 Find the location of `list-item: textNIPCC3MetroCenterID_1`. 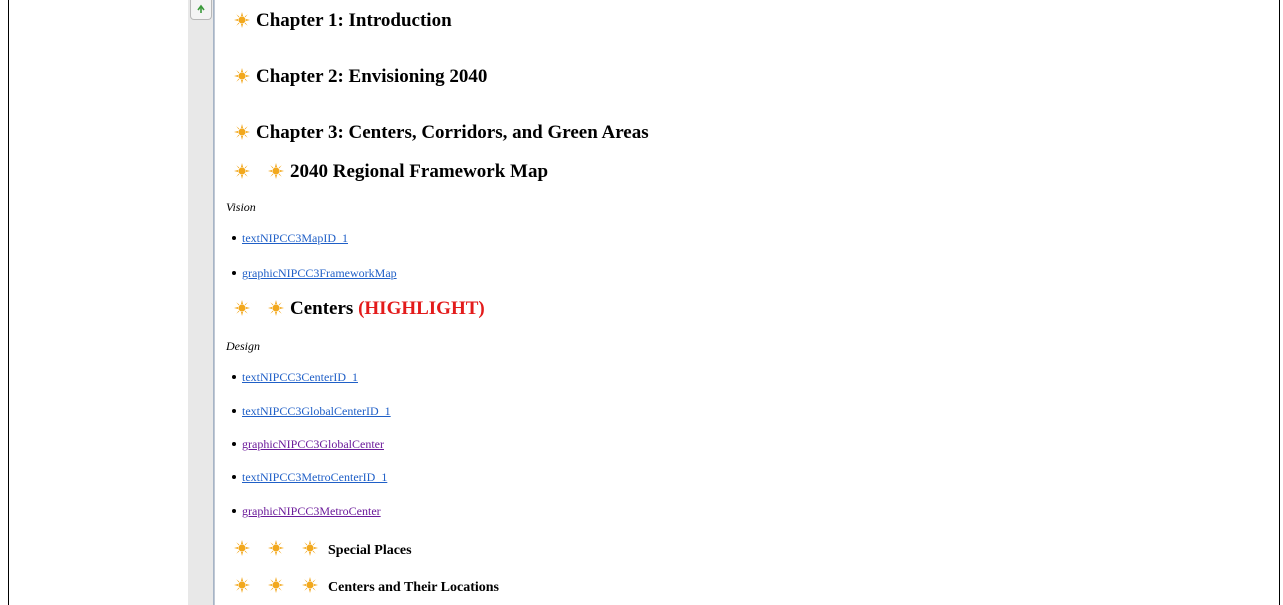

list-item: textNIPCC3MetroCenterID_1 is located at coordinates (309, 477).